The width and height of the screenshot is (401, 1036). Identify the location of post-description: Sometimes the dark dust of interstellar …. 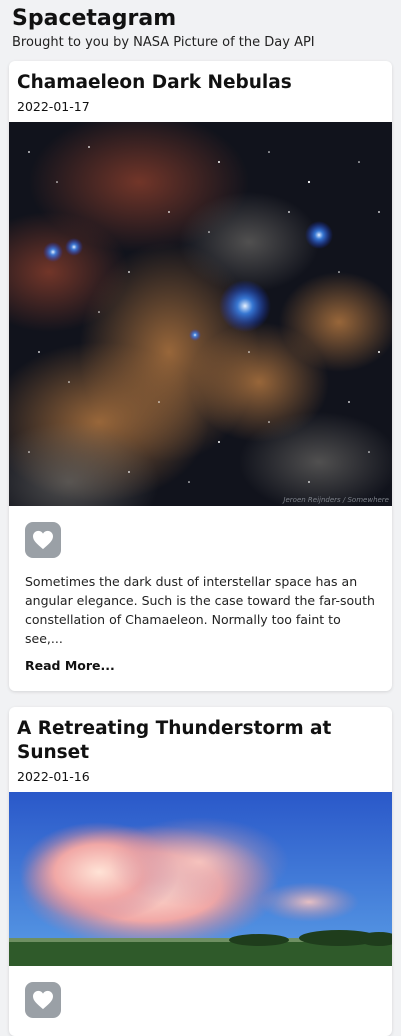
(200, 610).